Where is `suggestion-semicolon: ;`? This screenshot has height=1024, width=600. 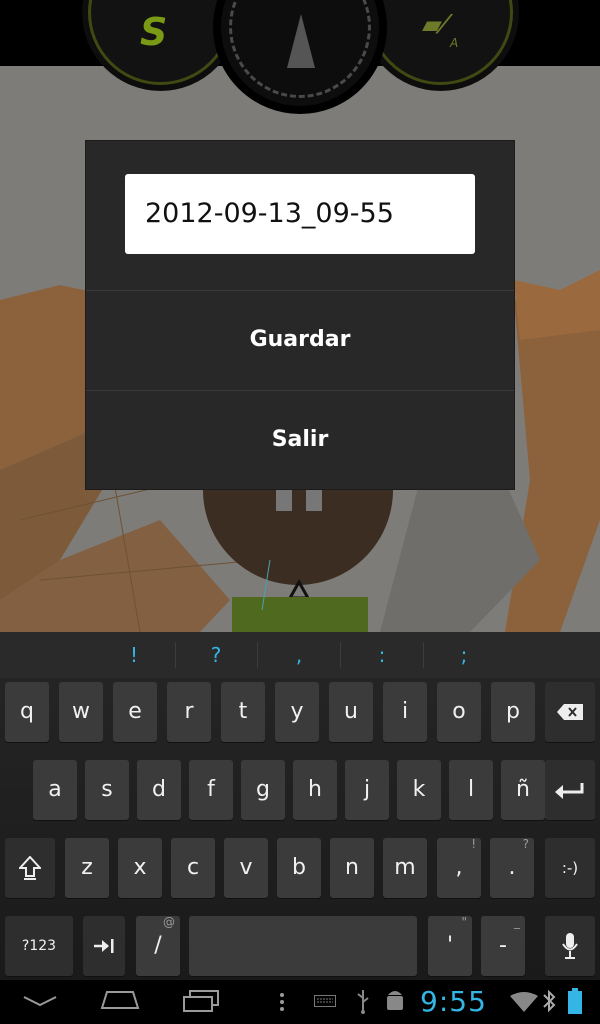 suggestion-semicolon: ; is located at coordinates (464, 655).